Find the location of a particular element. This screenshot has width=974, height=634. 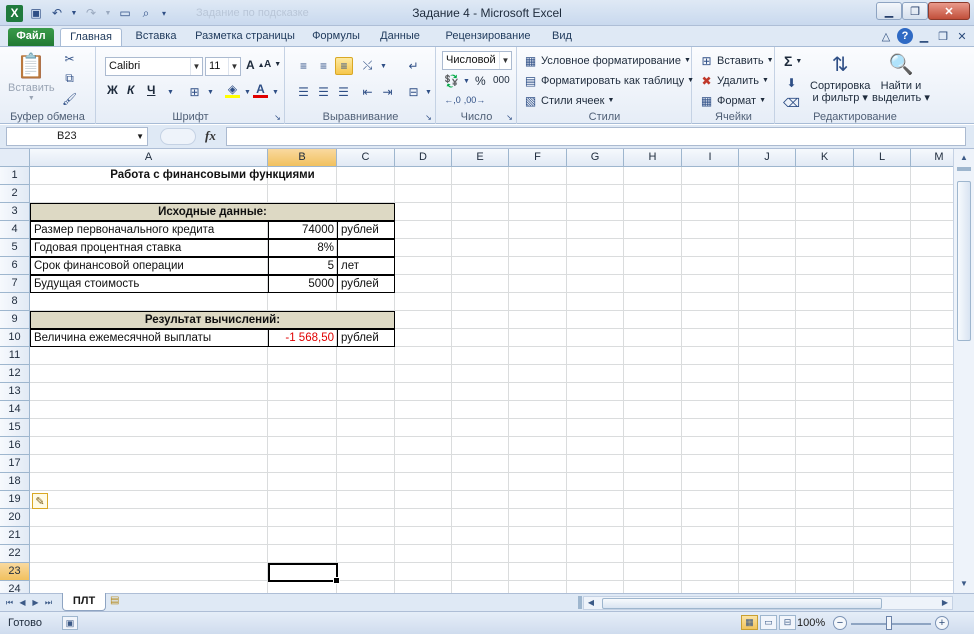

page-layout-view-button: ▭ is located at coordinates (768, 622).